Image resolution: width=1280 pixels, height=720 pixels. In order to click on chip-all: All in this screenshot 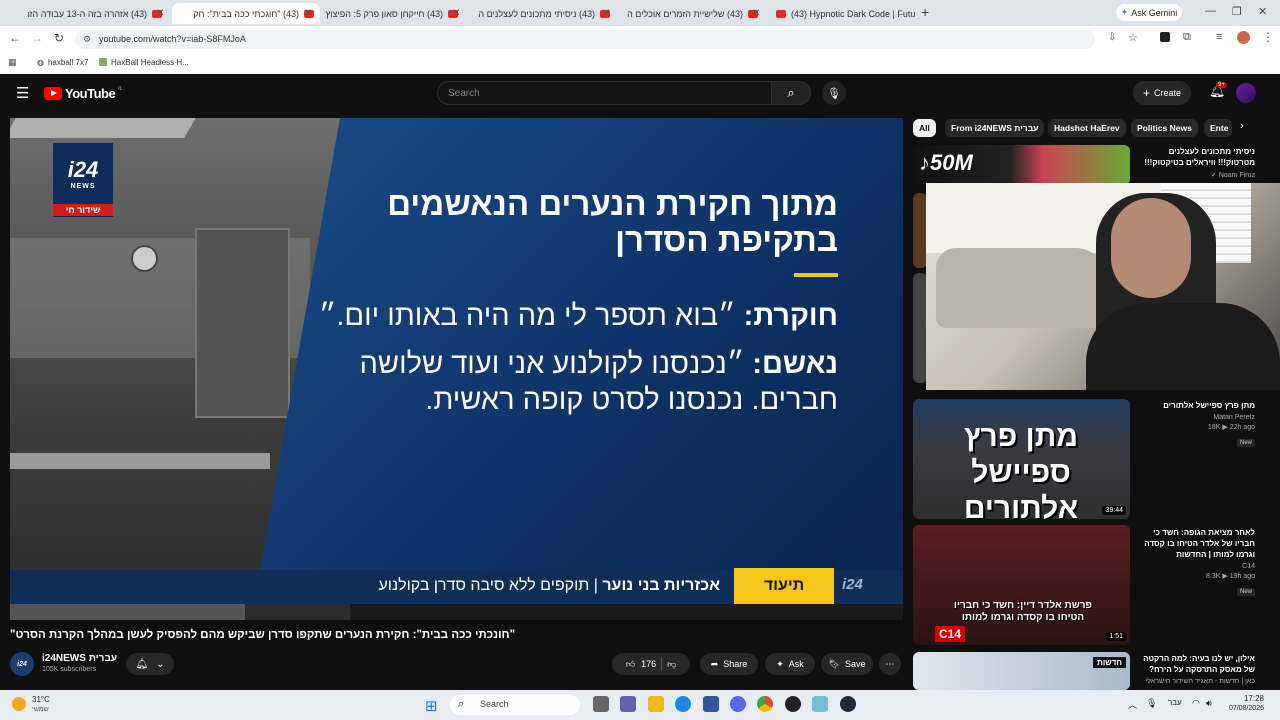, I will do `click(924, 128)`.